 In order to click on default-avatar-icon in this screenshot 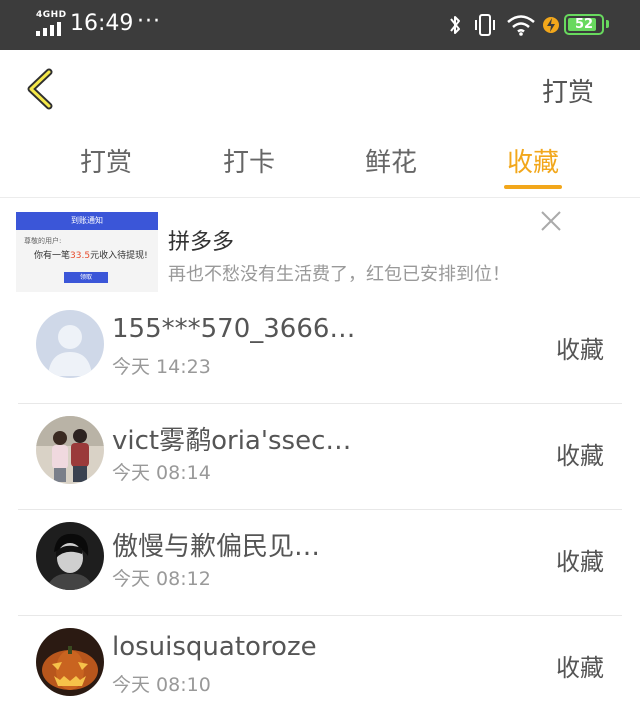, I will do `click(70, 344)`.